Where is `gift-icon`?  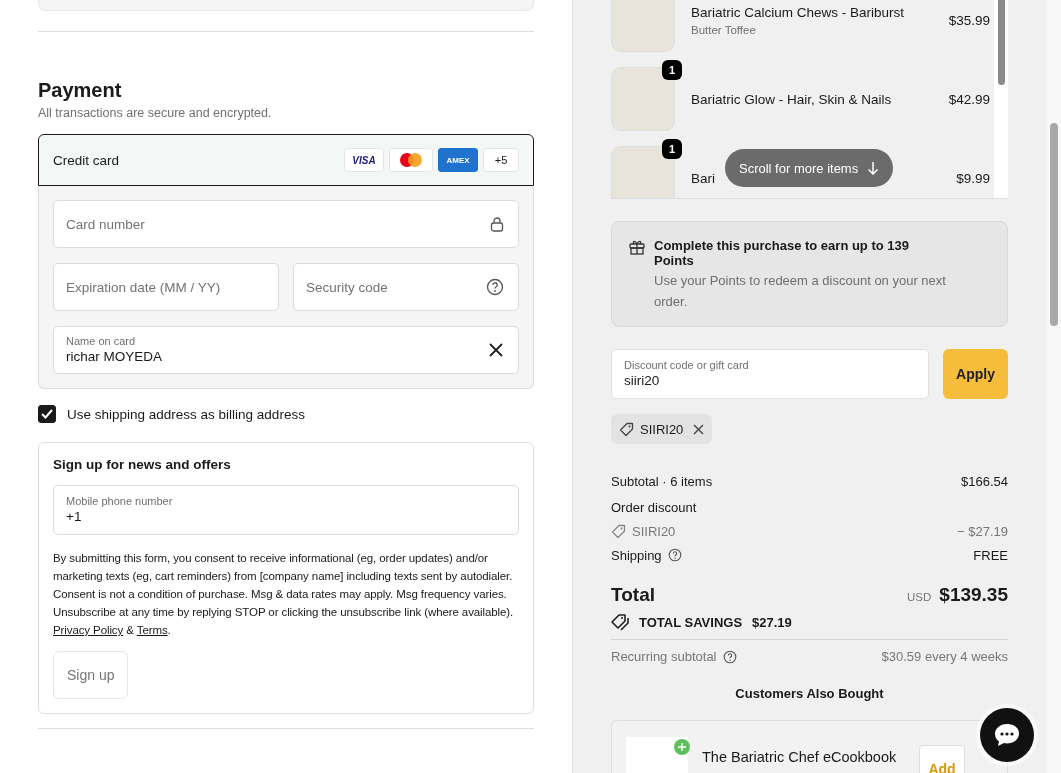 gift-icon is located at coordinates (637, 247).